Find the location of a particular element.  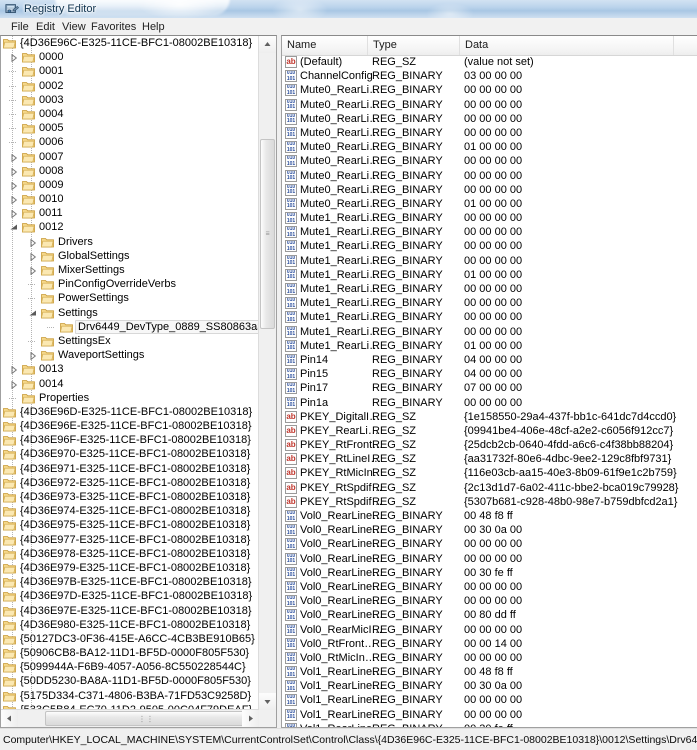

tree-node: 0010 is located at coordinates (130, 199).